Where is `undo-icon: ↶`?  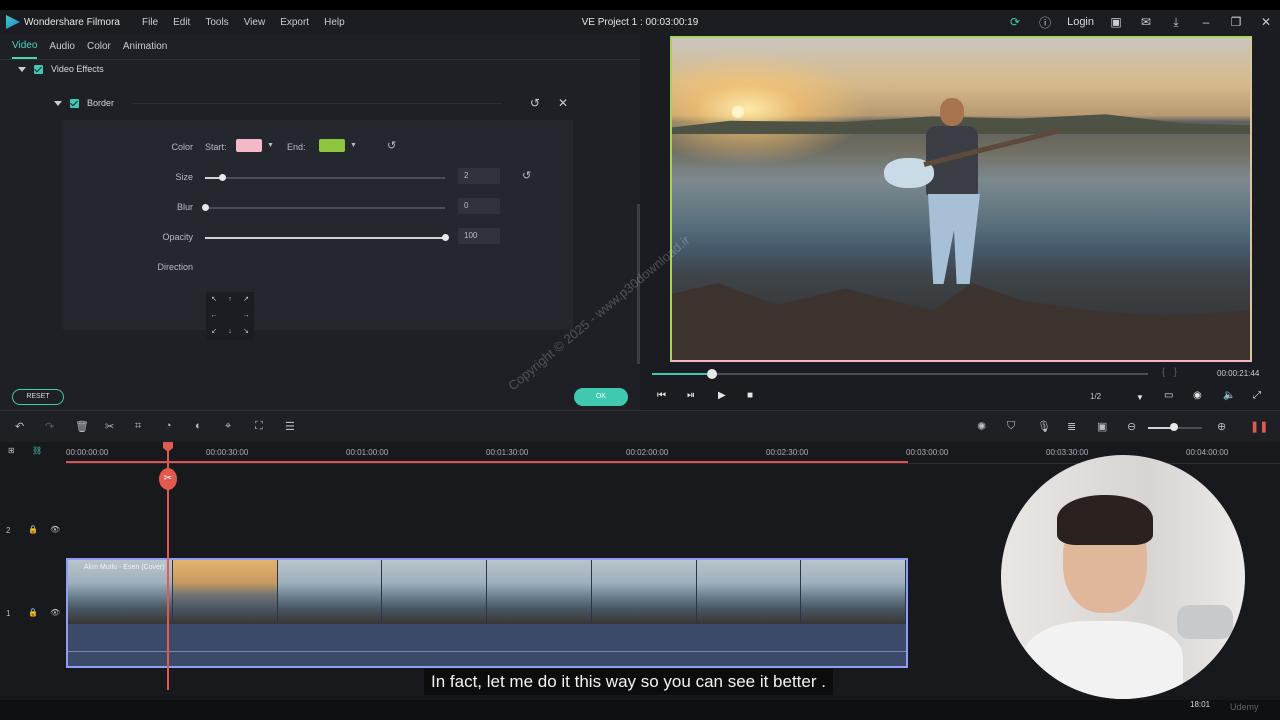
undo-icon: ↶ is located at coordinates (19, 426).